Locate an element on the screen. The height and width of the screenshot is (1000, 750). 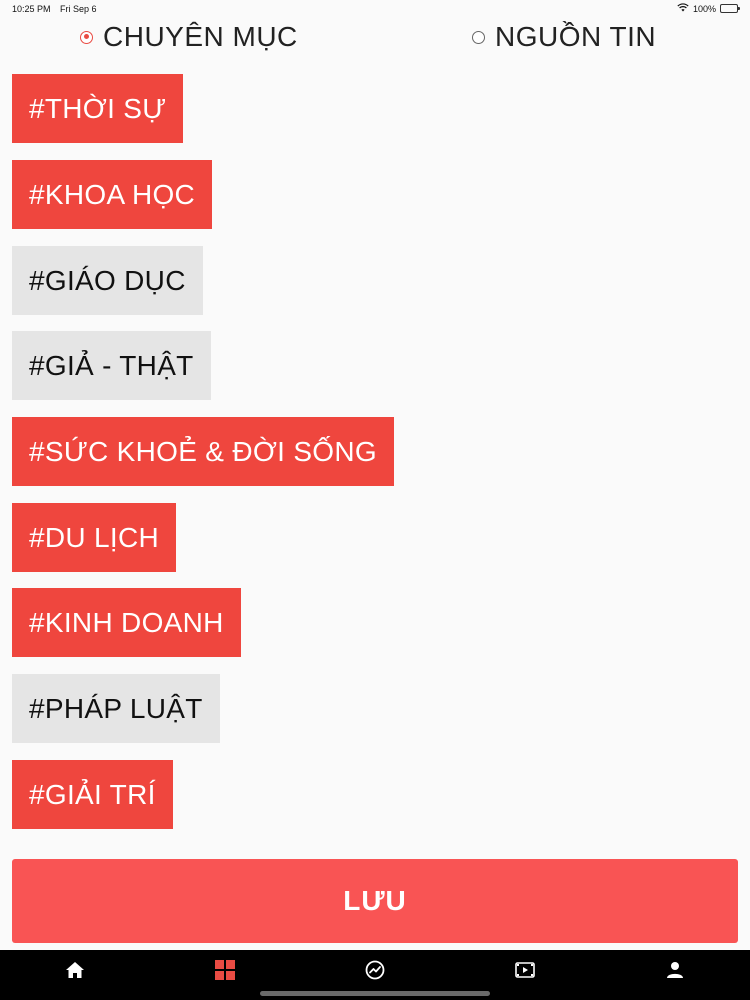
save-button: LƯU is located at coordinates (375, 901).